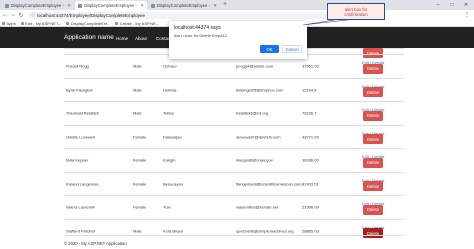 The height and width of the screenshot is (249, 474). Describe the element at coordinates (309, 90) in the screenshot. I see `salary-cell: 12104.8` at that location.